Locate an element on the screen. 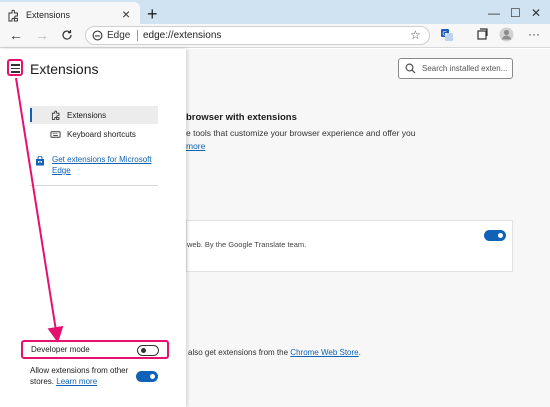  address-brand: Edge is located at coordinates (119, 35).